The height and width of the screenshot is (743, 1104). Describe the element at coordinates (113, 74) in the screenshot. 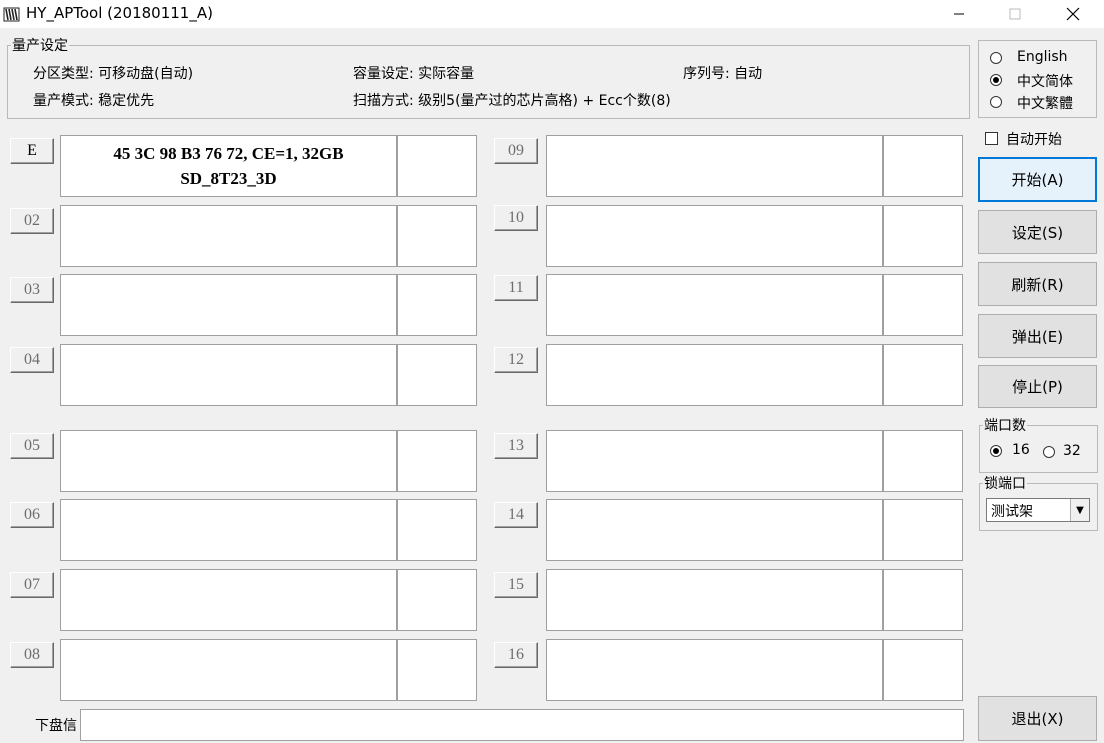

I see `partition-type-label: 分区类型: 可移动盘(自动)` at that location.